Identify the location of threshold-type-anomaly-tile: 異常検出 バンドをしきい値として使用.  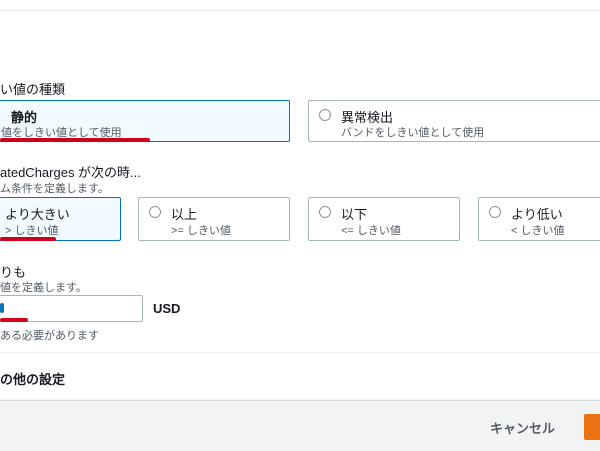
(454, 121).